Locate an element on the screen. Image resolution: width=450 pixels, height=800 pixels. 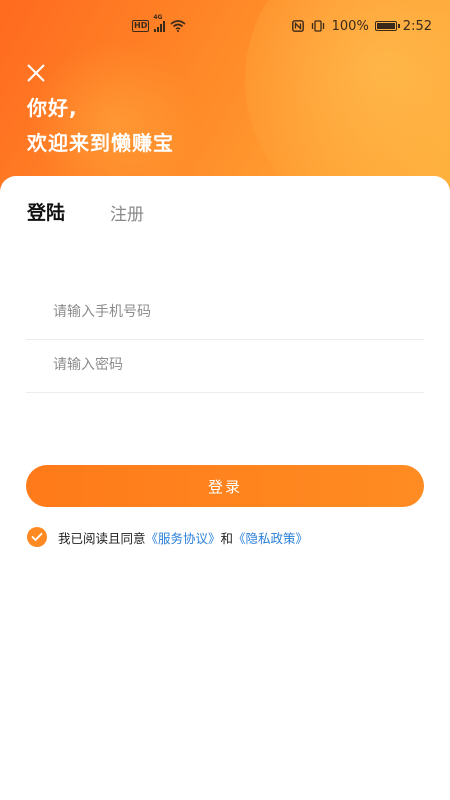
hd-badge: HD is located at coordinates (141, 26).